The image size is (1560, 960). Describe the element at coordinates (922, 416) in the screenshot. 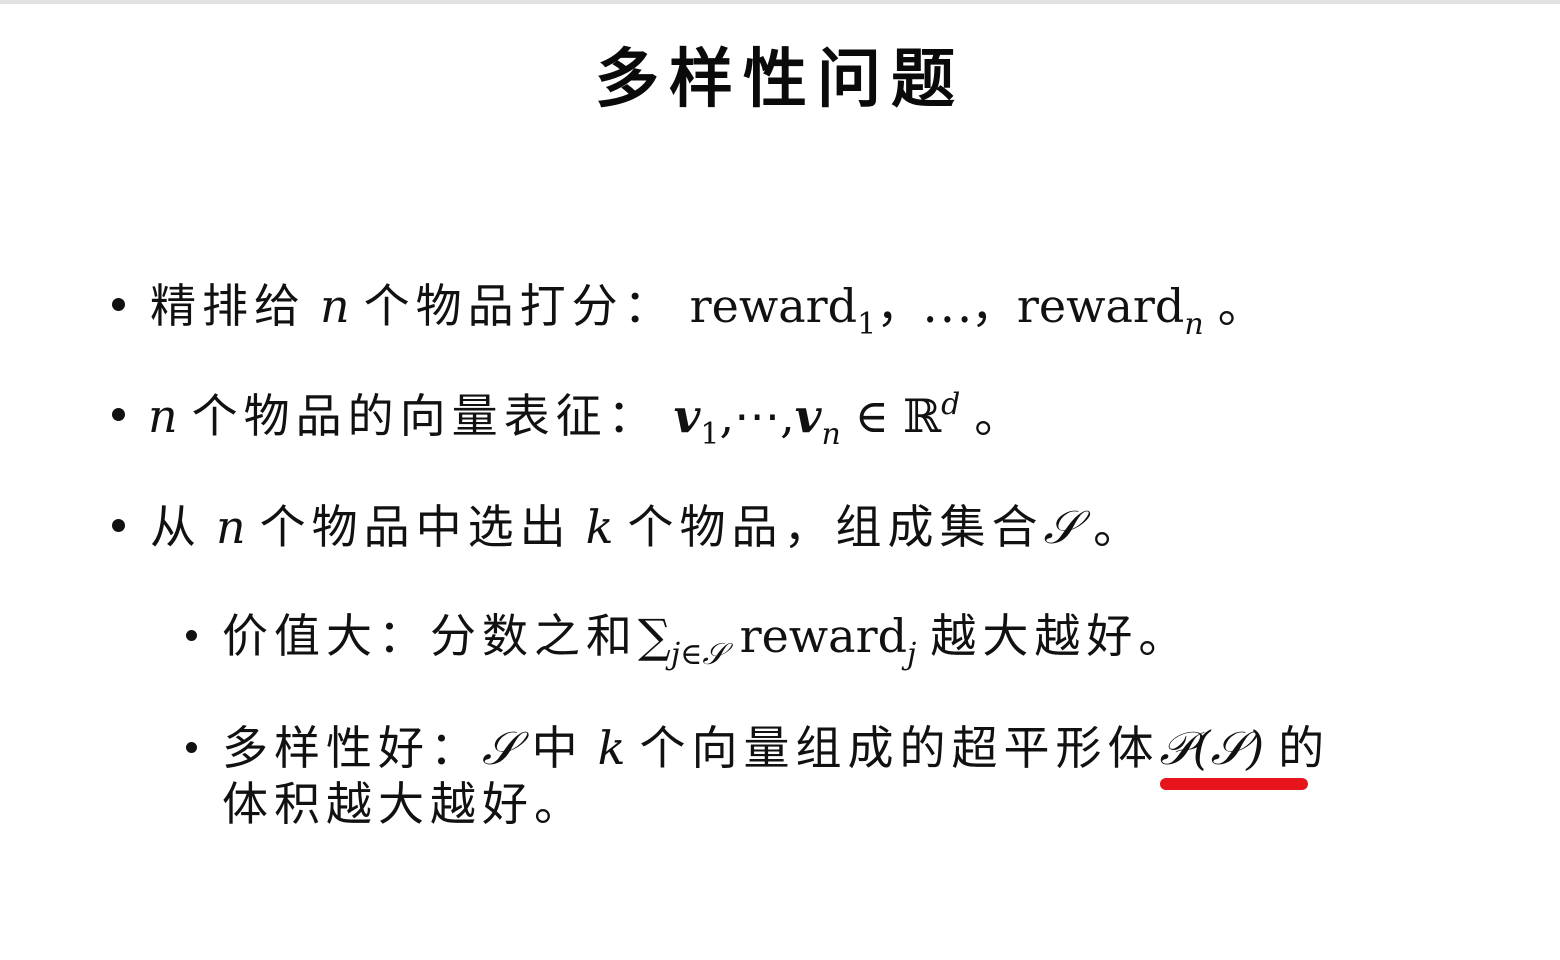

I see `math-real-space: ℝ` at that location.